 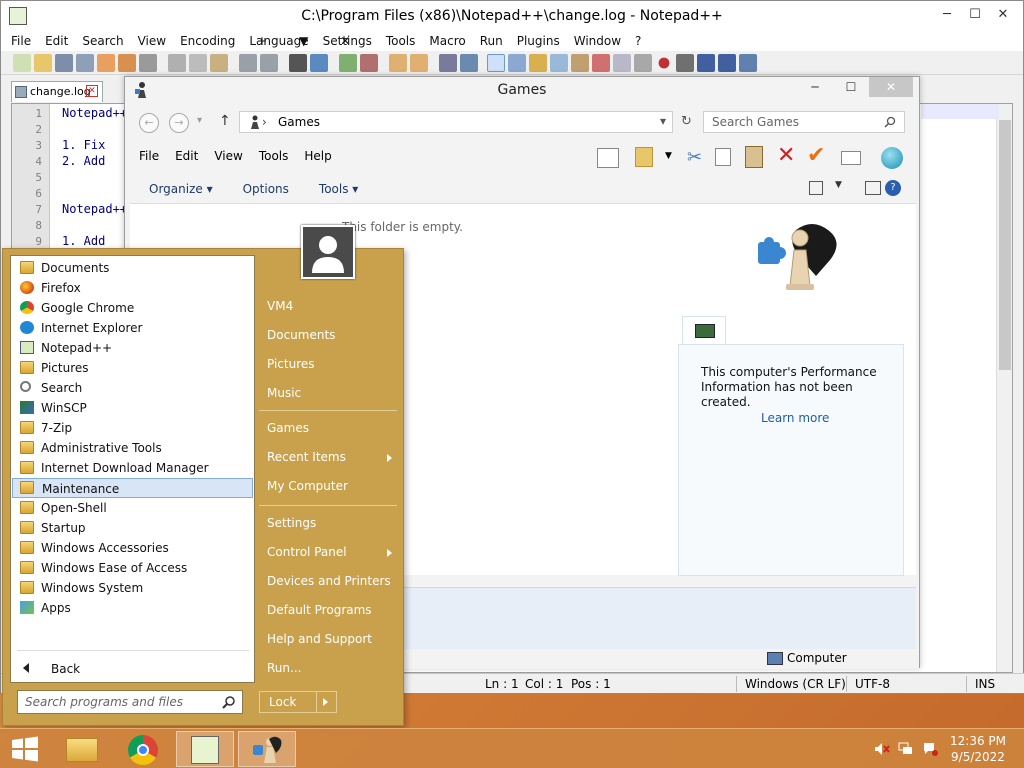 I want to click on program-firefox: Firefox, so click(x=132, y=288).